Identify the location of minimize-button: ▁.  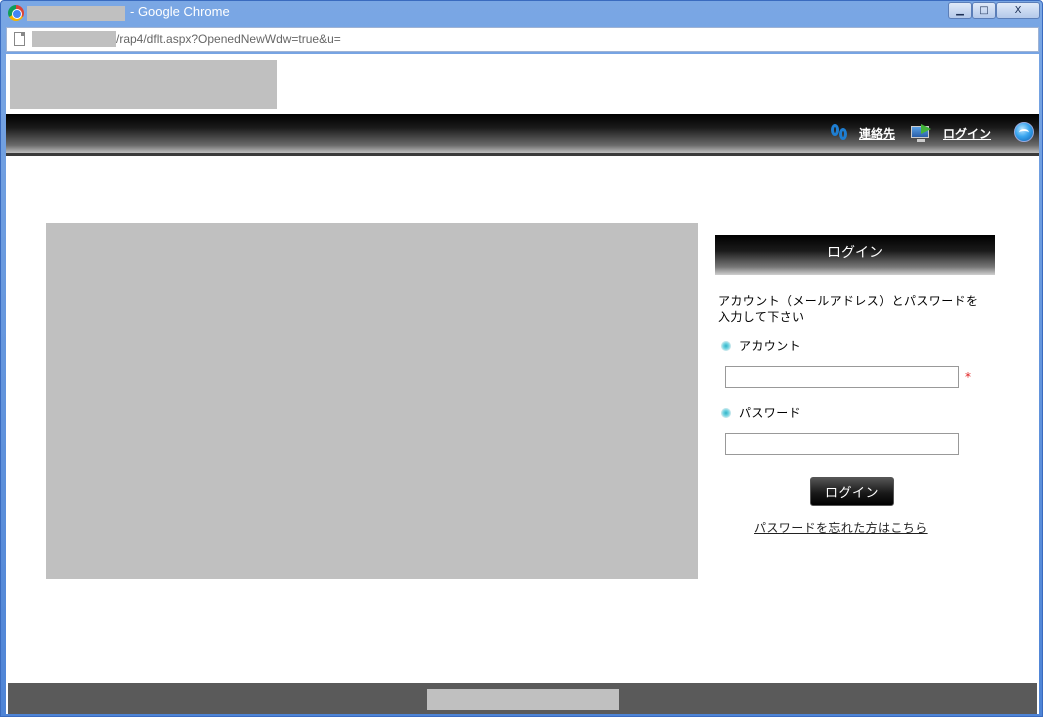
(960, 10).